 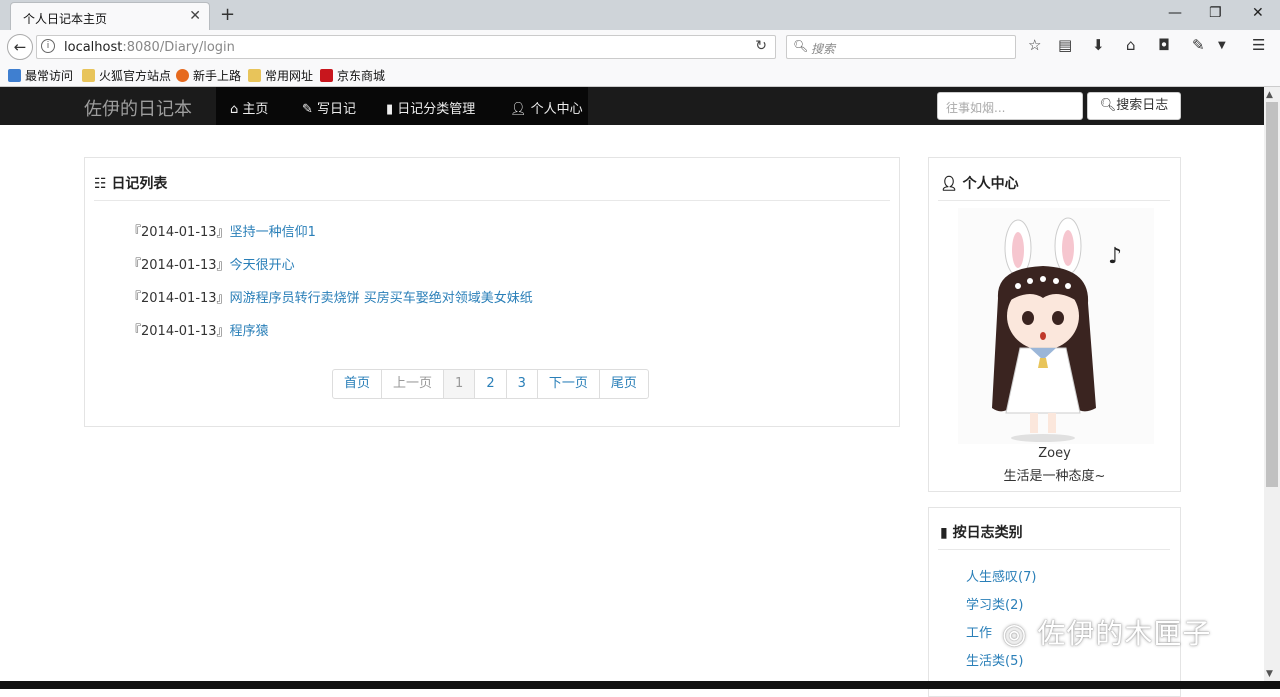 I want to click on avatar: ♪, so click(x=1056, y=326).